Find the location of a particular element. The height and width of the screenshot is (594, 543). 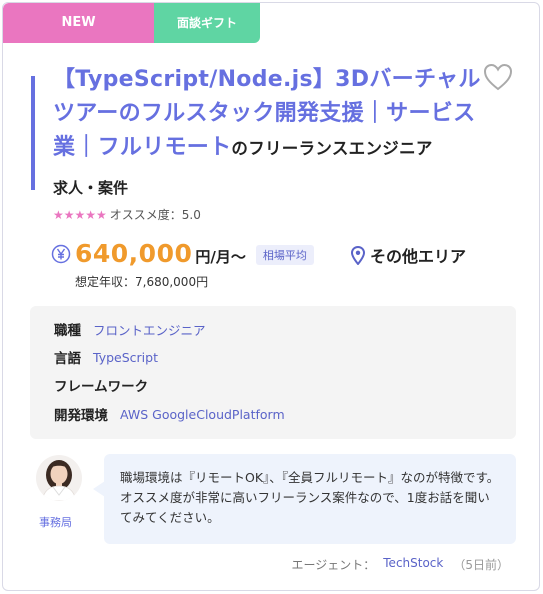

area: その他エリア is located at coordinates (408, 255).